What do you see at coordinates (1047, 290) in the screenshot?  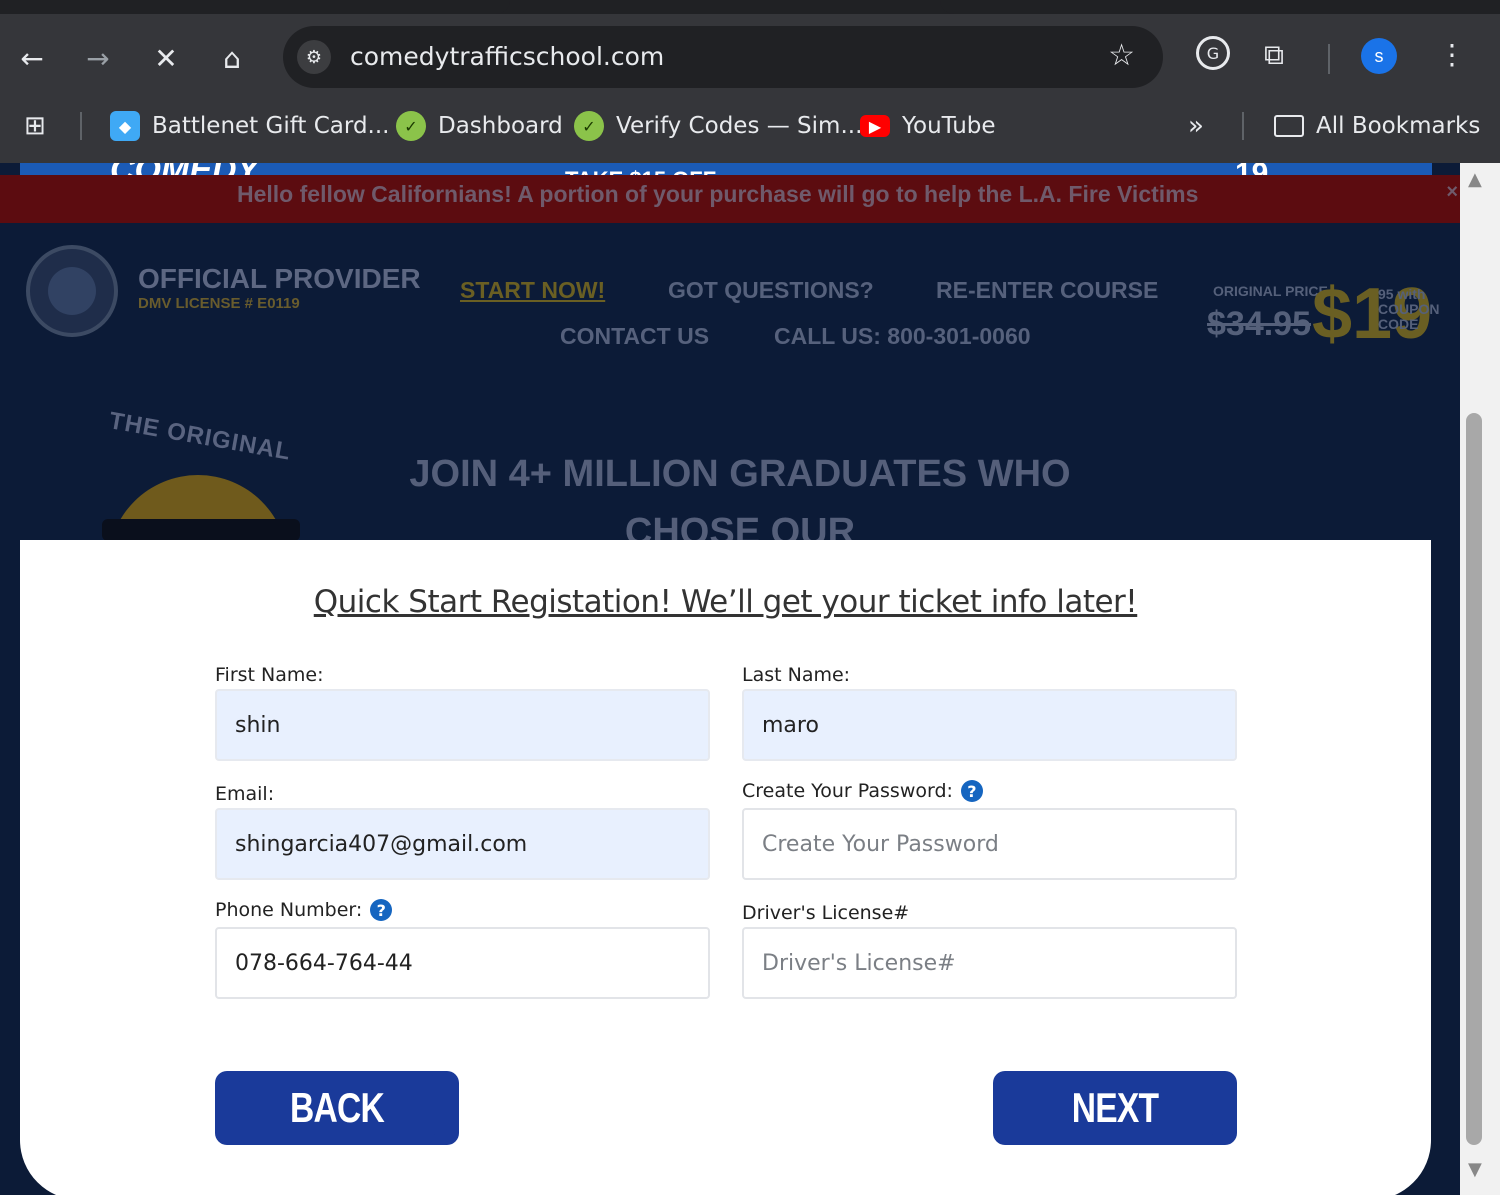 I see `nav-reenter-course: RE-ENTER COURSE` at bounding box center [1047, 290].